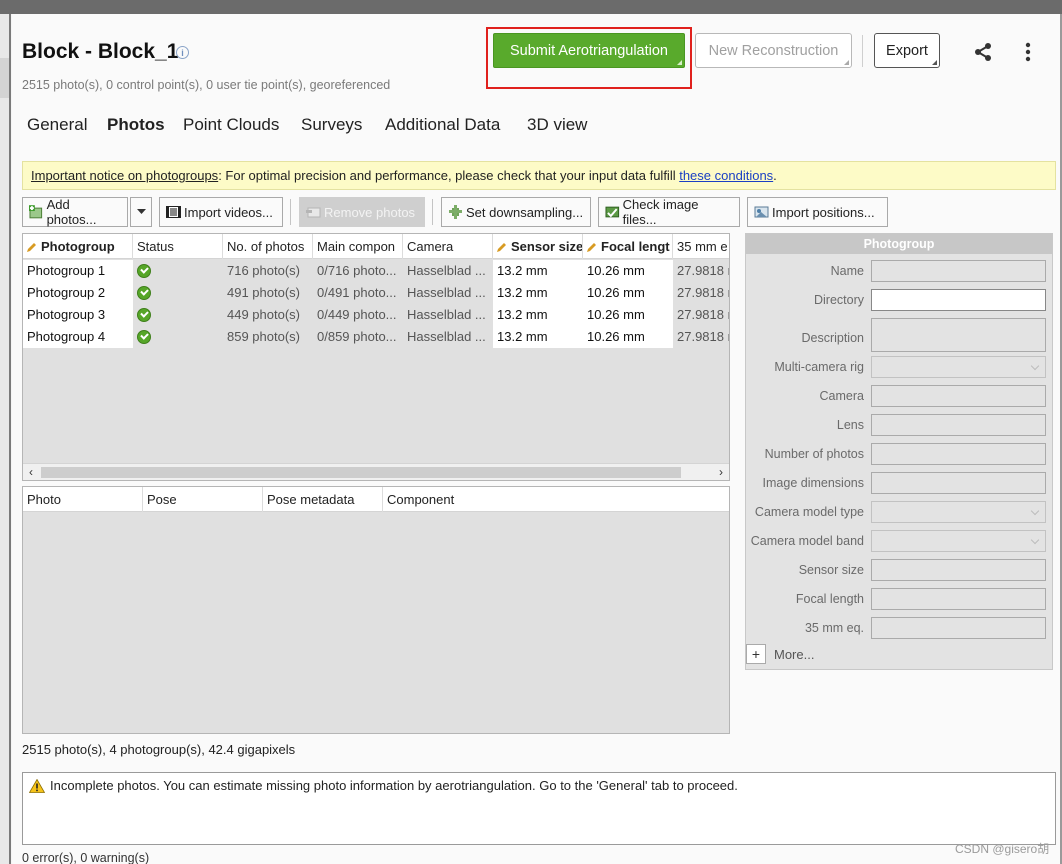  What do you see at coordinates (178, 246) in the screenshot?
I see `column-header-status: Status` at bounding box center [178, 246].